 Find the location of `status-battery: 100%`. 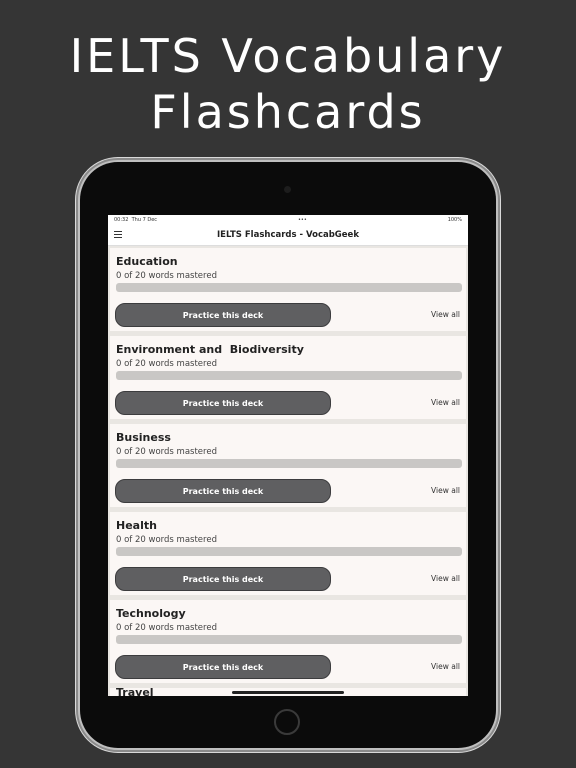

status-battery: 100% is located at coordinates (454, 220).